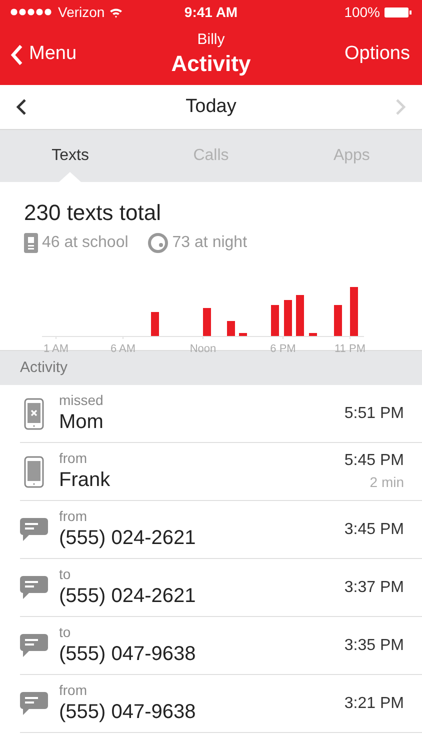  What do you see at coordinates (56, 349) in the screenshot?
I see `axis-label: 1 AM` at bounding box center [56, 349].